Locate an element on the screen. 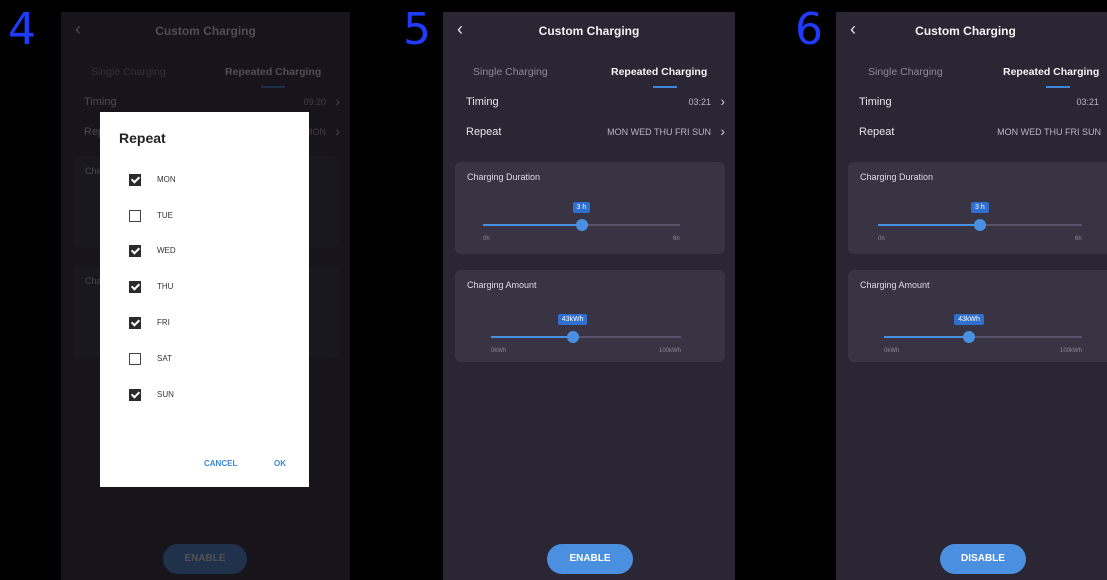  dialog-title: Repeat is located at coordinates (142, 138).